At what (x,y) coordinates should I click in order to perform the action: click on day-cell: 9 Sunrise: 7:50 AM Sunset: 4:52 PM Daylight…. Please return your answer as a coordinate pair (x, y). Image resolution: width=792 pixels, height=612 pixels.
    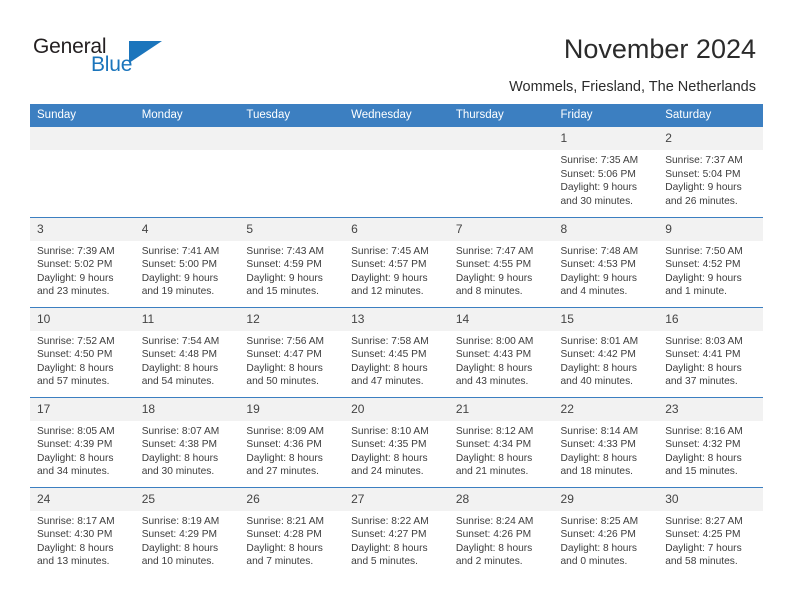
    Looking at the image, I should click on (710, 261).